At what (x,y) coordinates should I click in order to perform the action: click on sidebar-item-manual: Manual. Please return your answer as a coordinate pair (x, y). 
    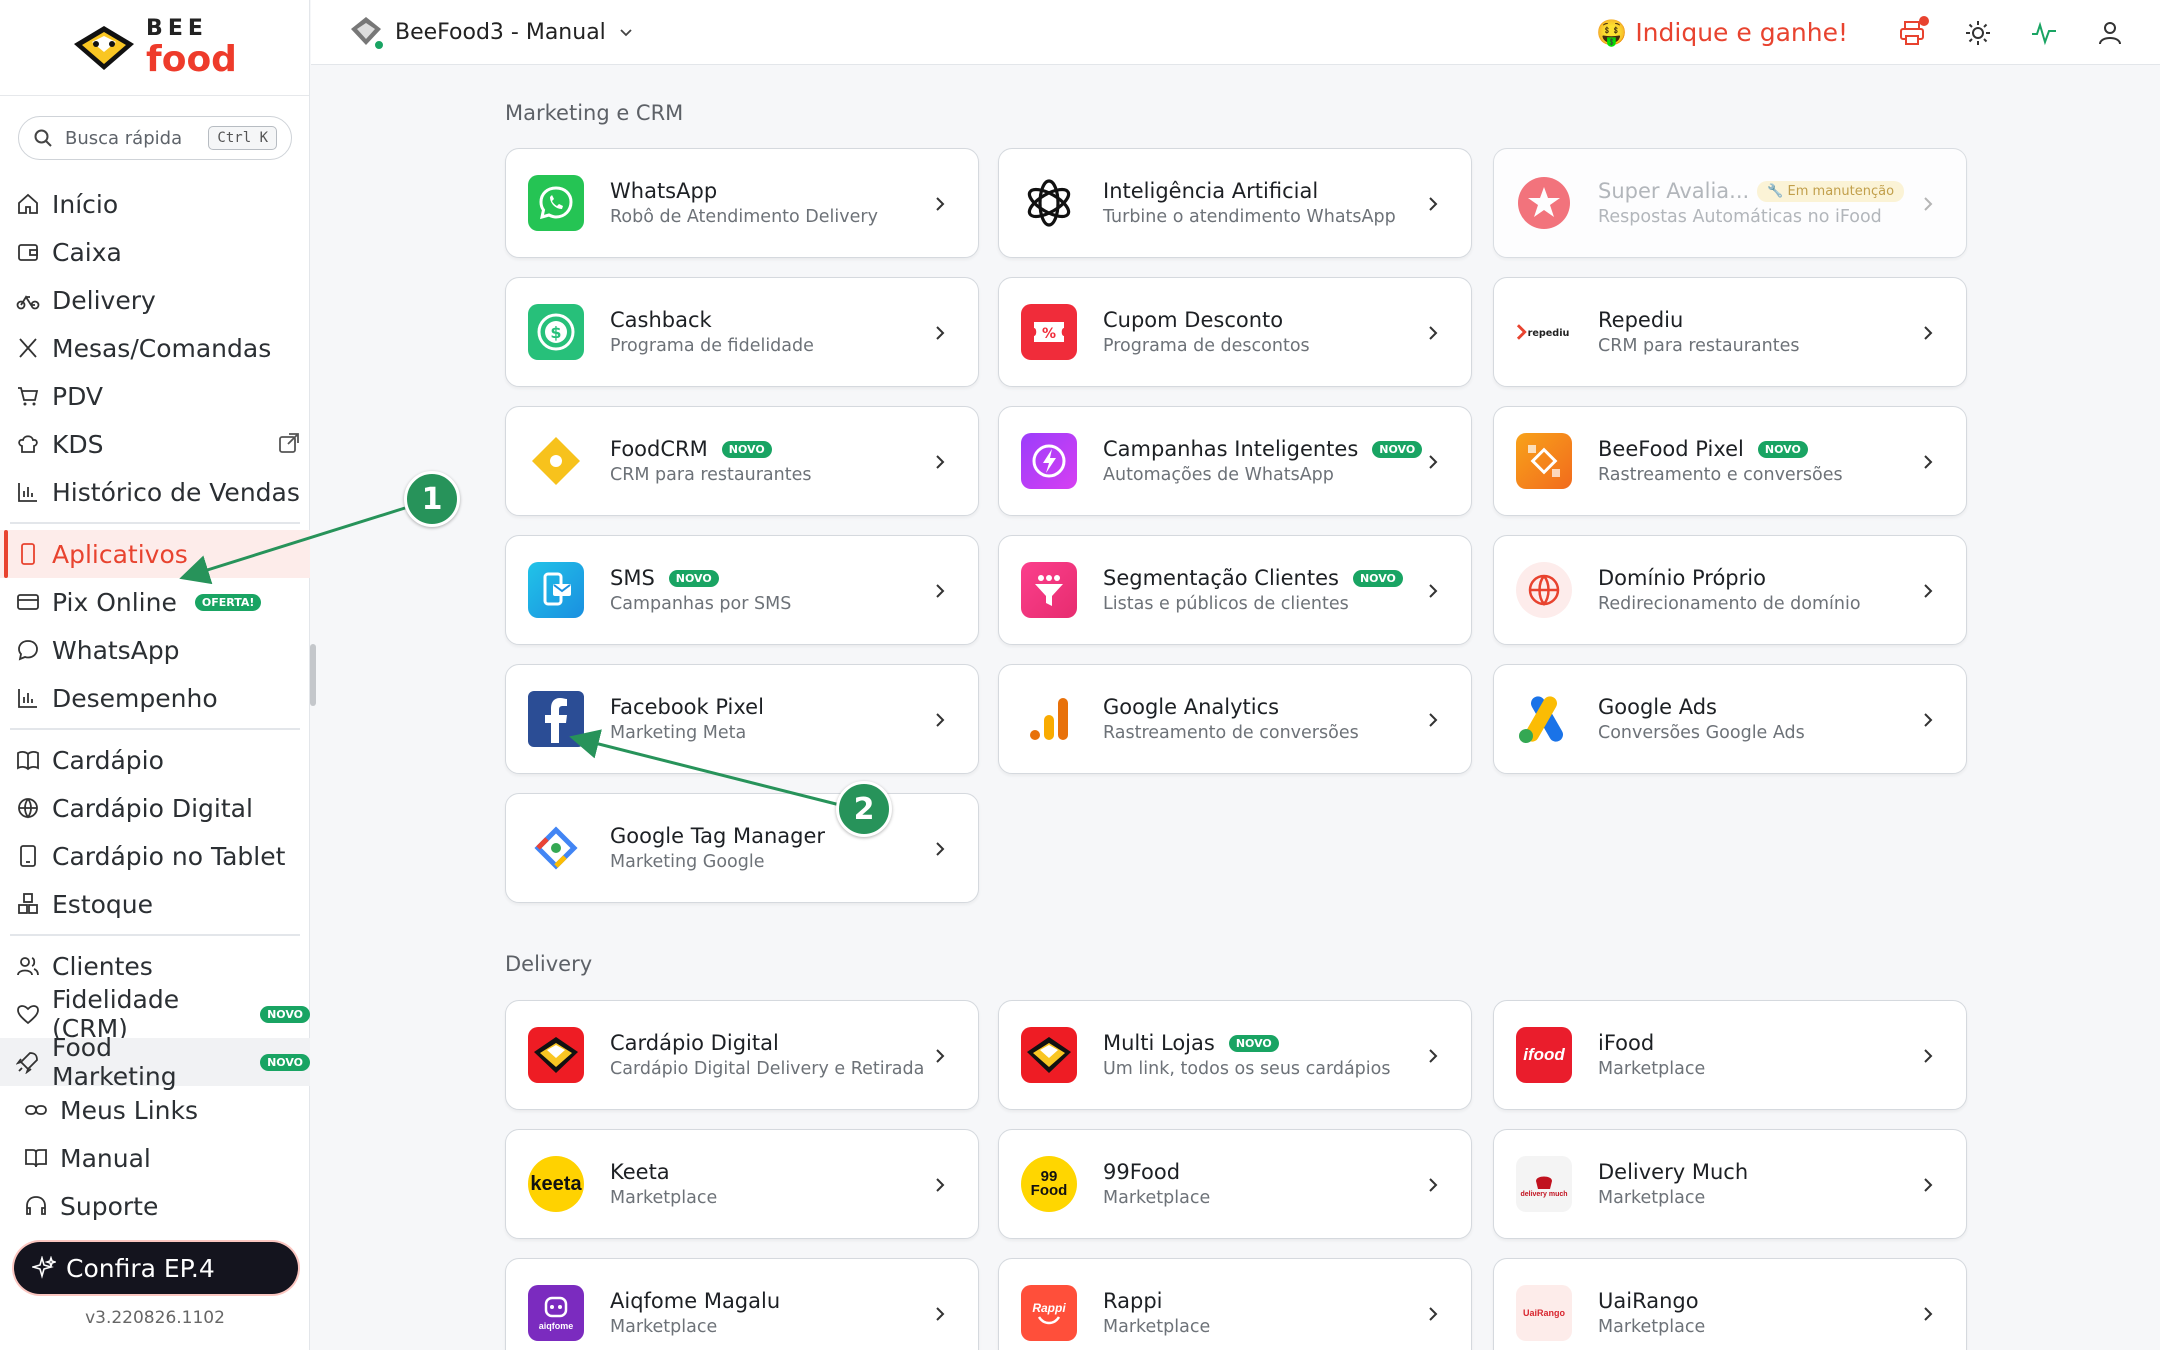
    Looking at the image, I should click on (155, 1158).